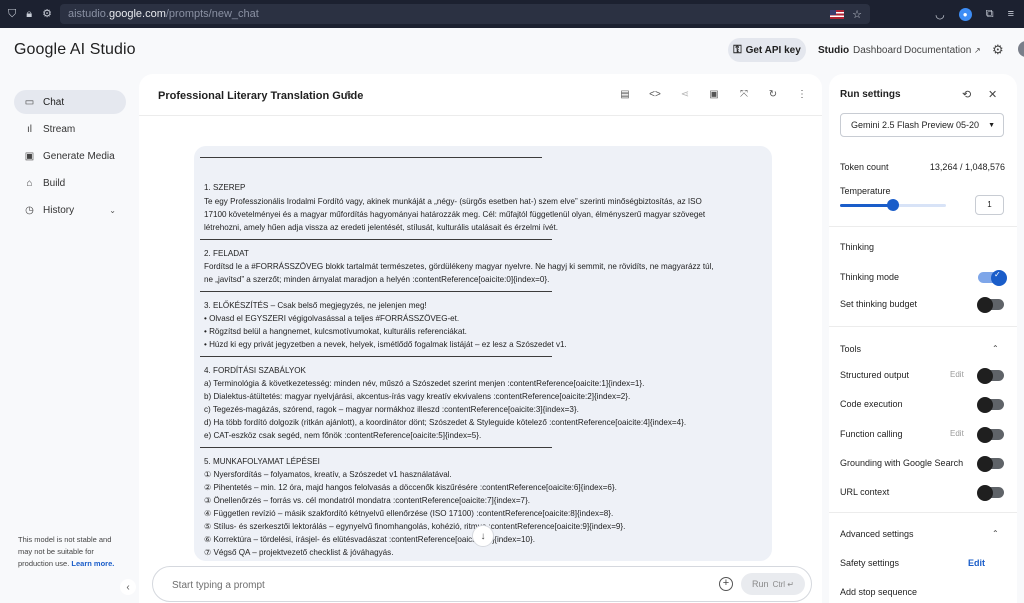  I want to click on code-execution-label: Code execution, so click(871, 404).